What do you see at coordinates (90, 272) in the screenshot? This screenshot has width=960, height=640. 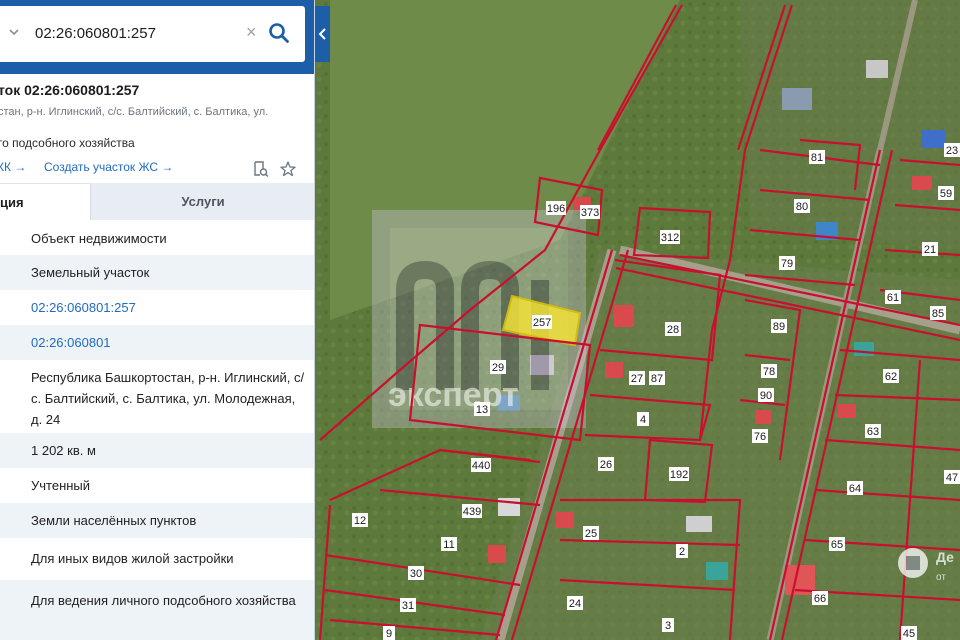 I see `detail-value: Земельный участок` at bounding box center [90, 272].